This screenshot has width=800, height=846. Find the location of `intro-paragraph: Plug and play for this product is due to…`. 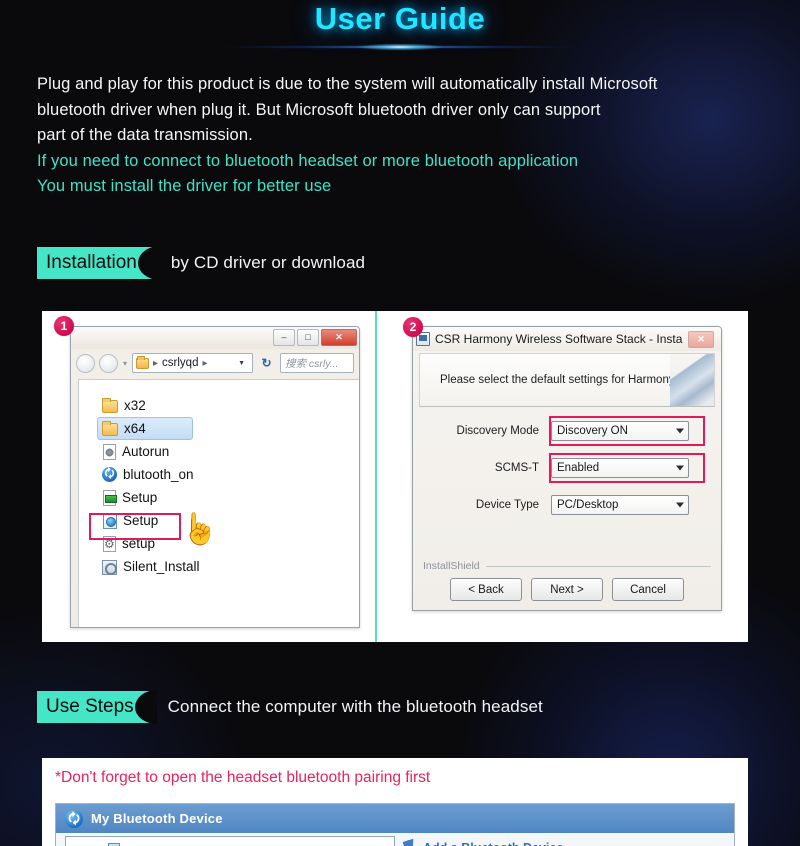

intro-paragraph: Plug and play for this product is due to… is located at coordinates (402, 136).